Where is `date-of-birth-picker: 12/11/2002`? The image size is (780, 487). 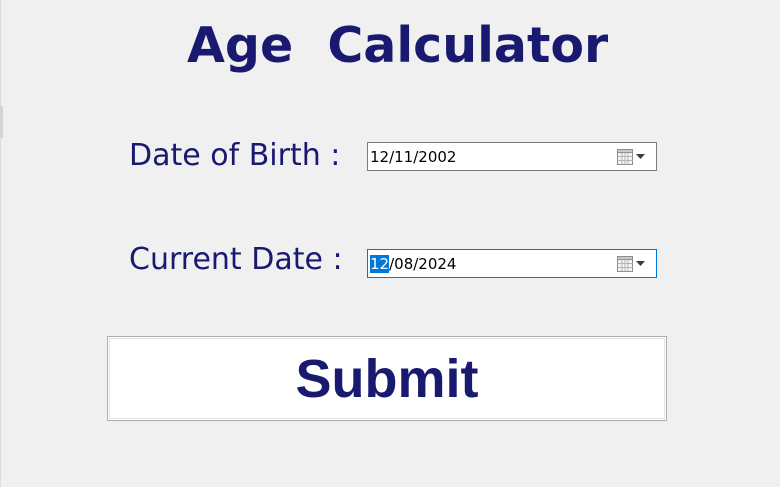
date-of-birth-picker: 12/11/2002 is located at coordinates (512, 156).